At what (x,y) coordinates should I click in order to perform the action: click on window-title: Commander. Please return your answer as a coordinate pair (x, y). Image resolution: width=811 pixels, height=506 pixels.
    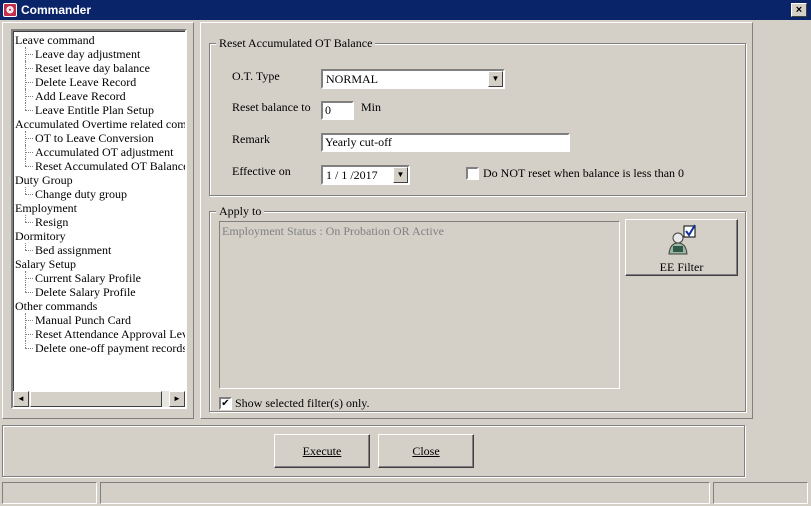
    Looking at the image, I should click on (56, 10).